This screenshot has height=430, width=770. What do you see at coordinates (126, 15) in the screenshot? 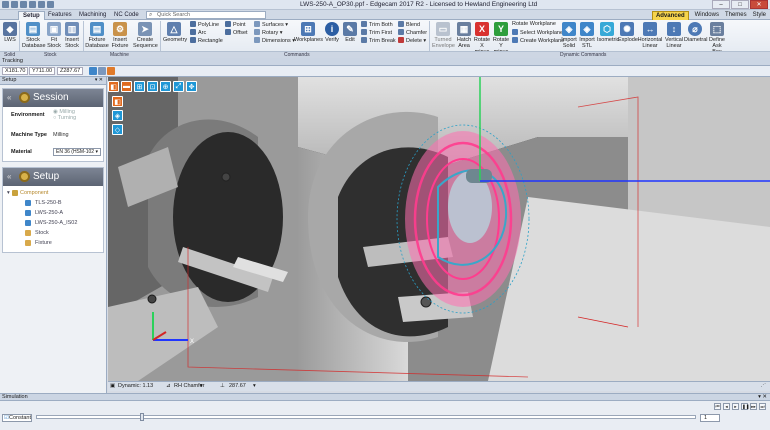
I see `tab-nc-code: NC Code` at bounding box center [126, 15].